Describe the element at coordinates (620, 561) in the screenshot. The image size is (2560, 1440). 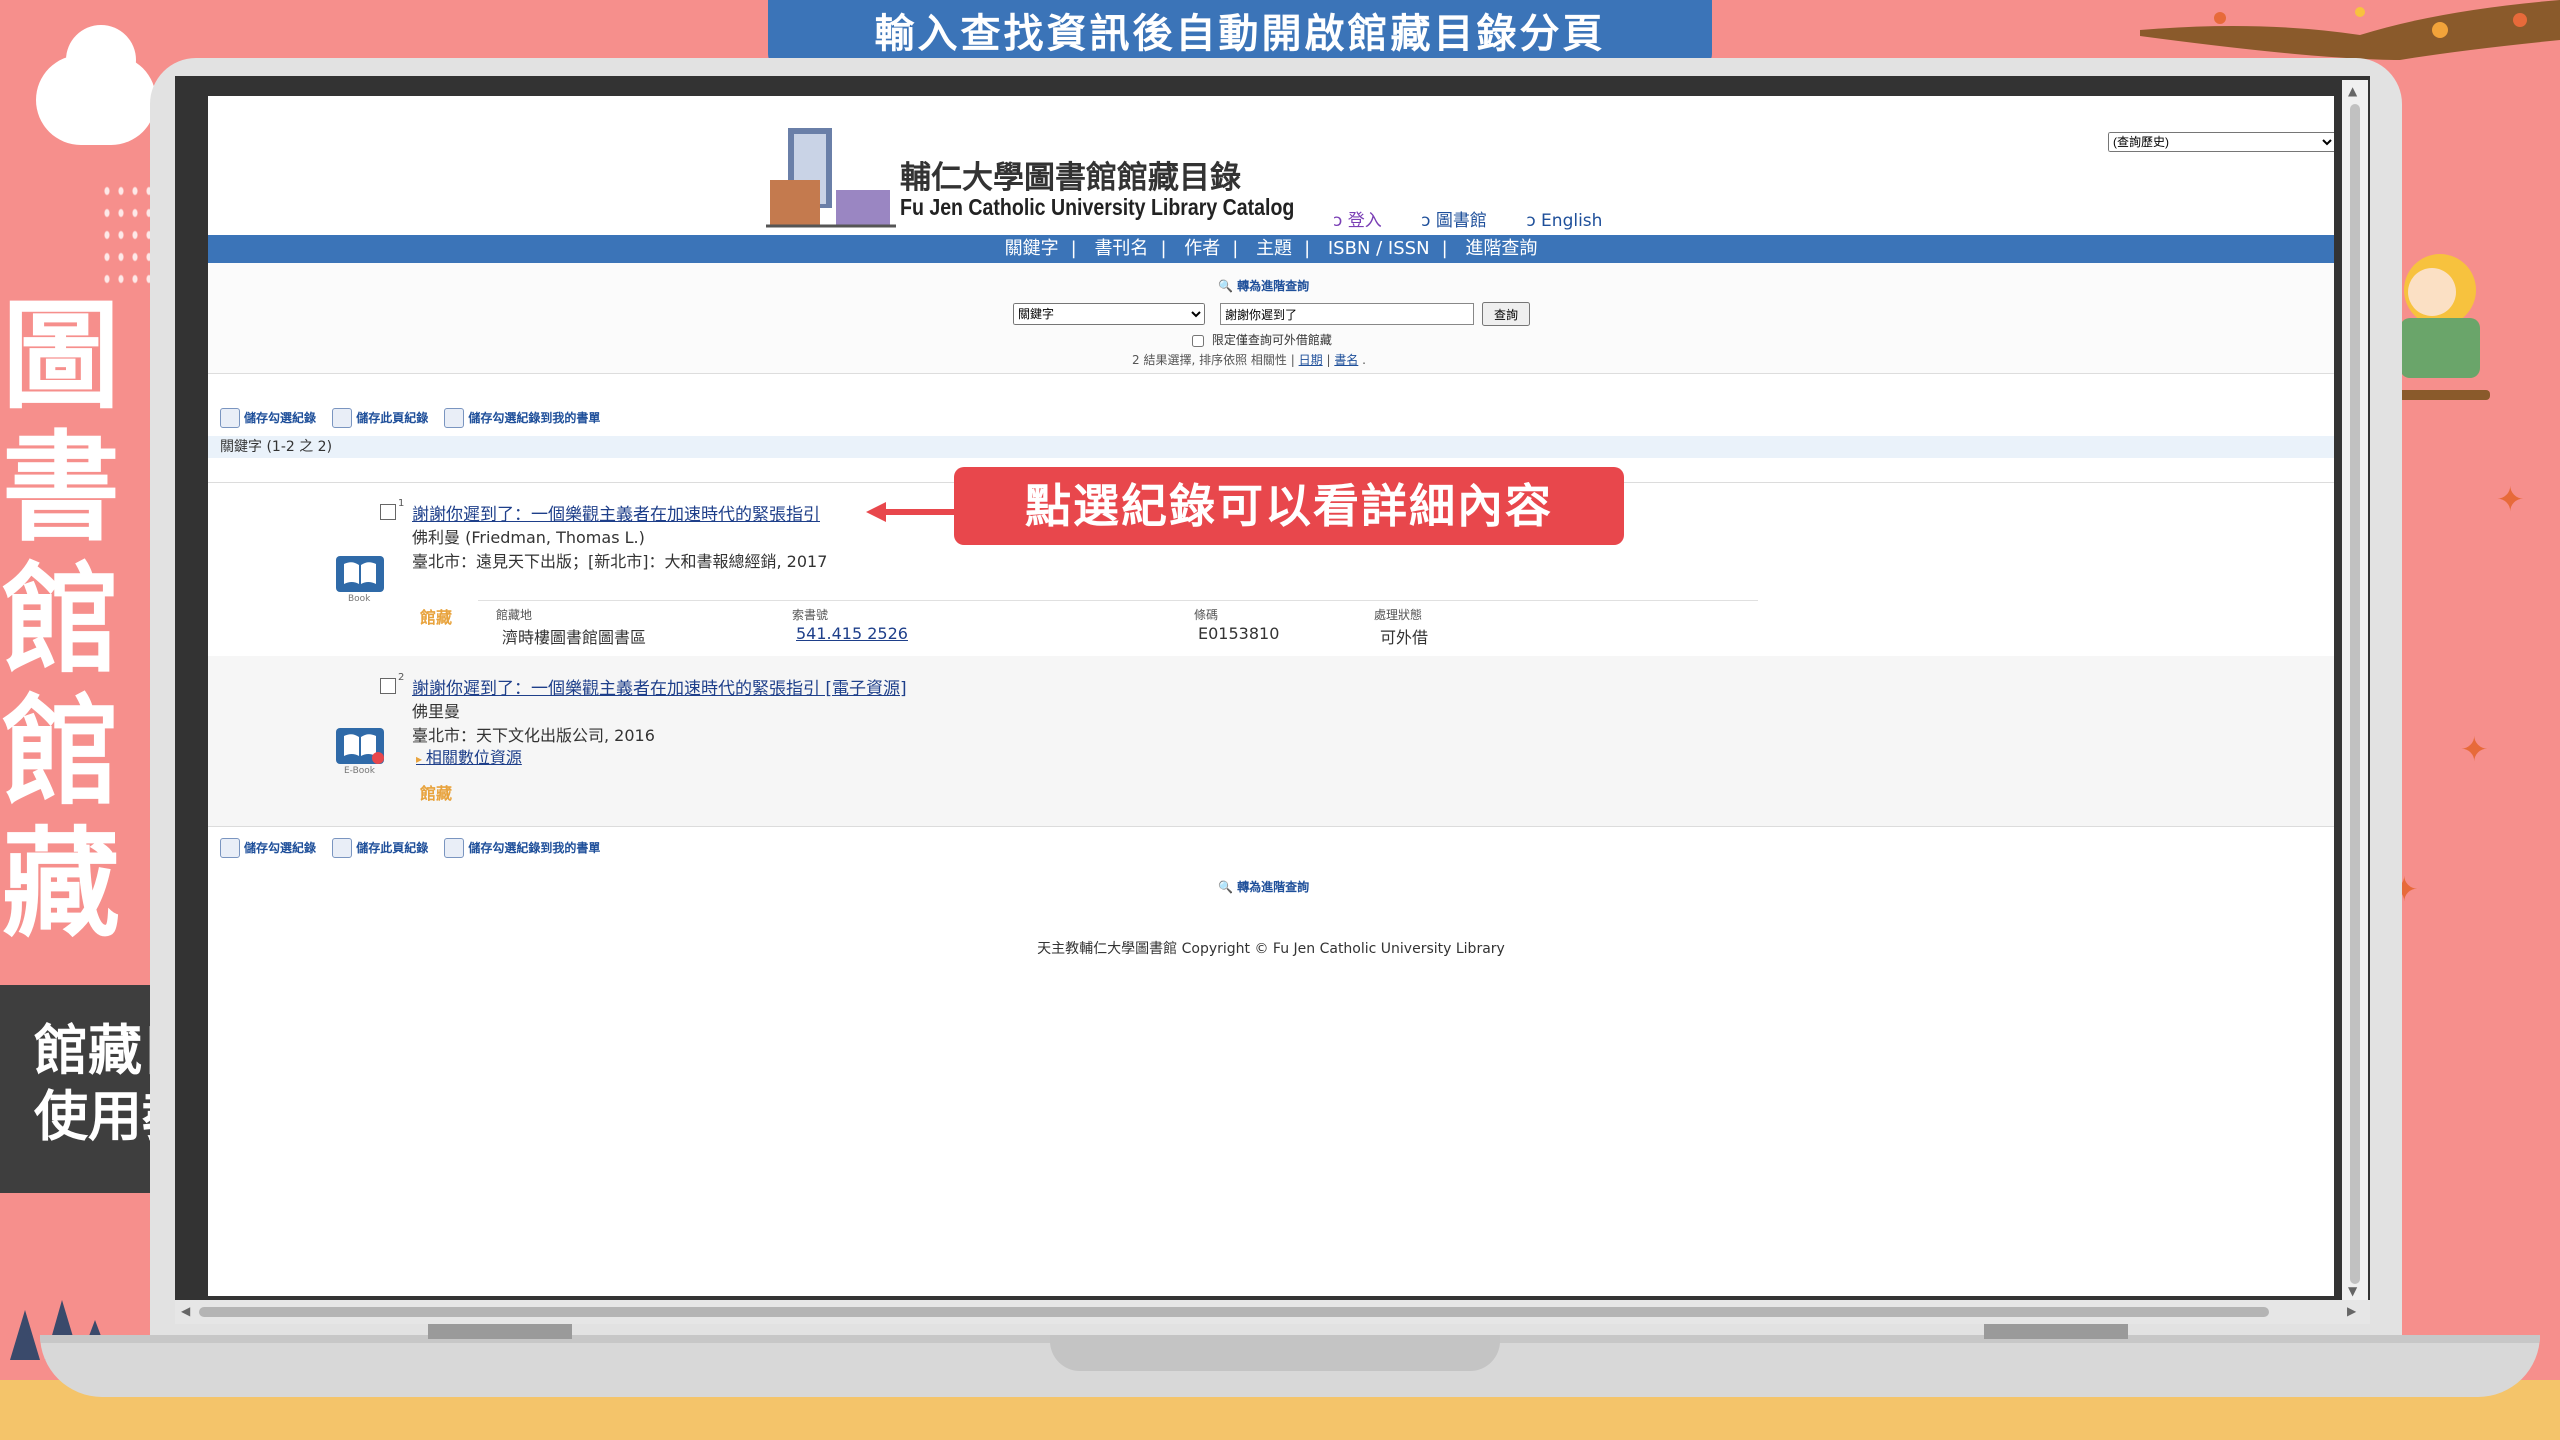
I see `record-publisher: 臺北市：遠見天下出版；[新北市]：大和書報總經銷, 2017` at that location.